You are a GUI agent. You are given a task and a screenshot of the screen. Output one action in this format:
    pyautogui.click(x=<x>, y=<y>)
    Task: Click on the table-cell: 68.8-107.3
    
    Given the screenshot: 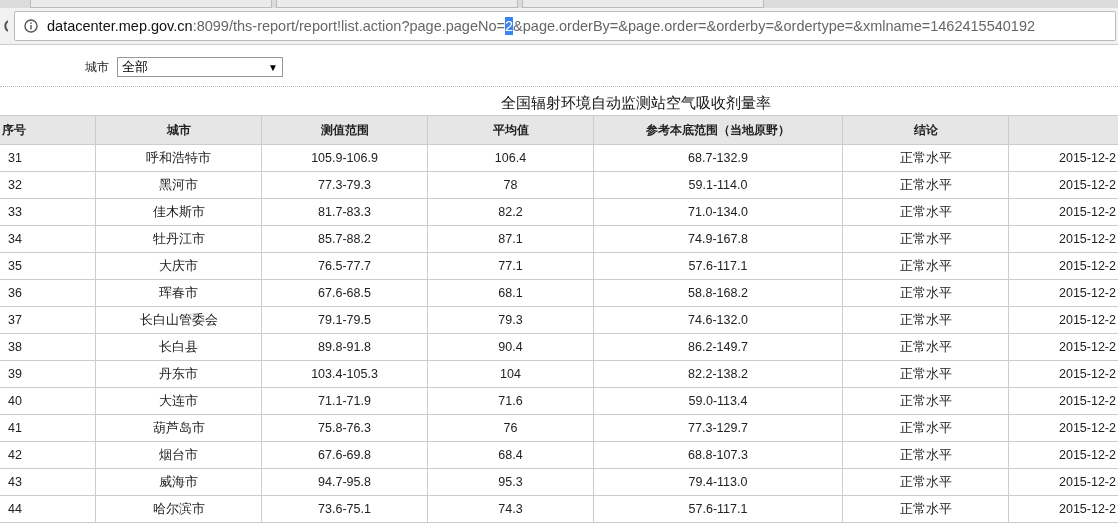 What is the action you would take?
    pyautogui.click(x=718, y=455)
    